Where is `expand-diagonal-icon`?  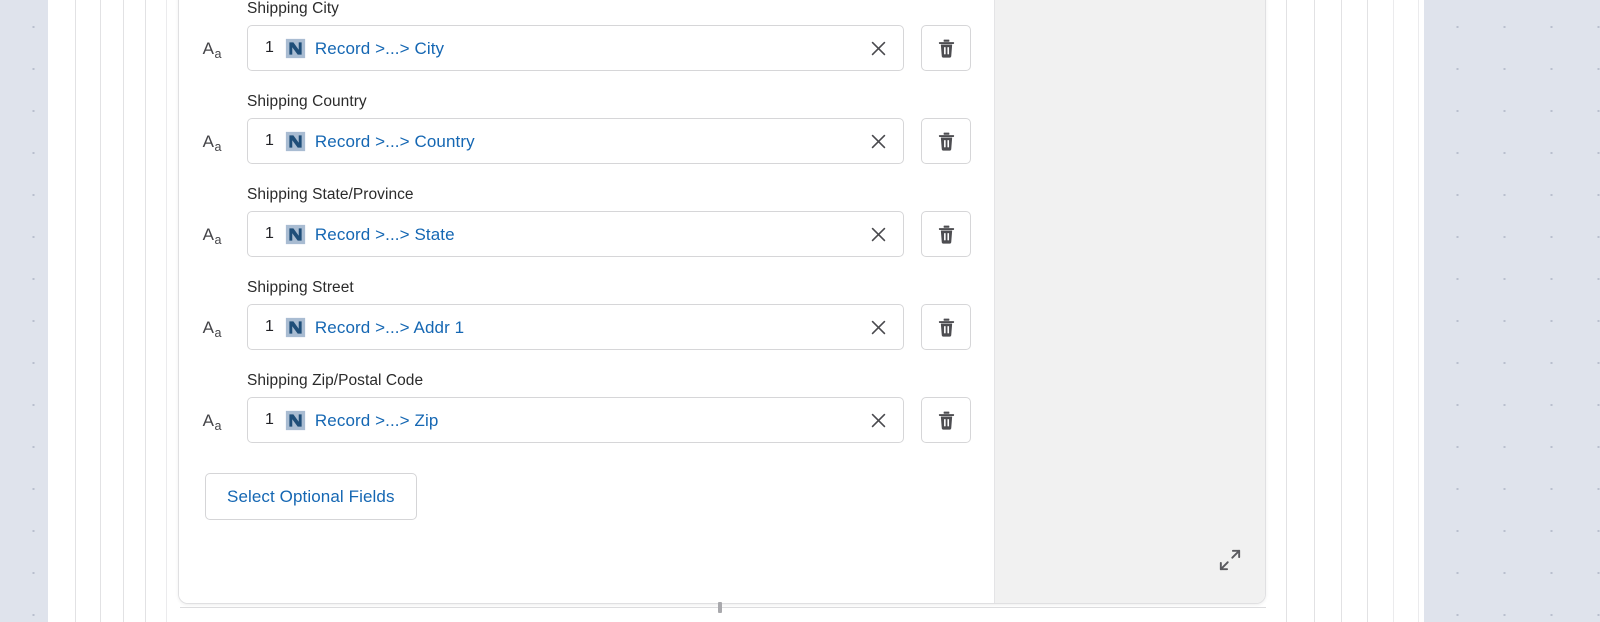 expand-diagonal-icon is located at coordinates (1230, 560).